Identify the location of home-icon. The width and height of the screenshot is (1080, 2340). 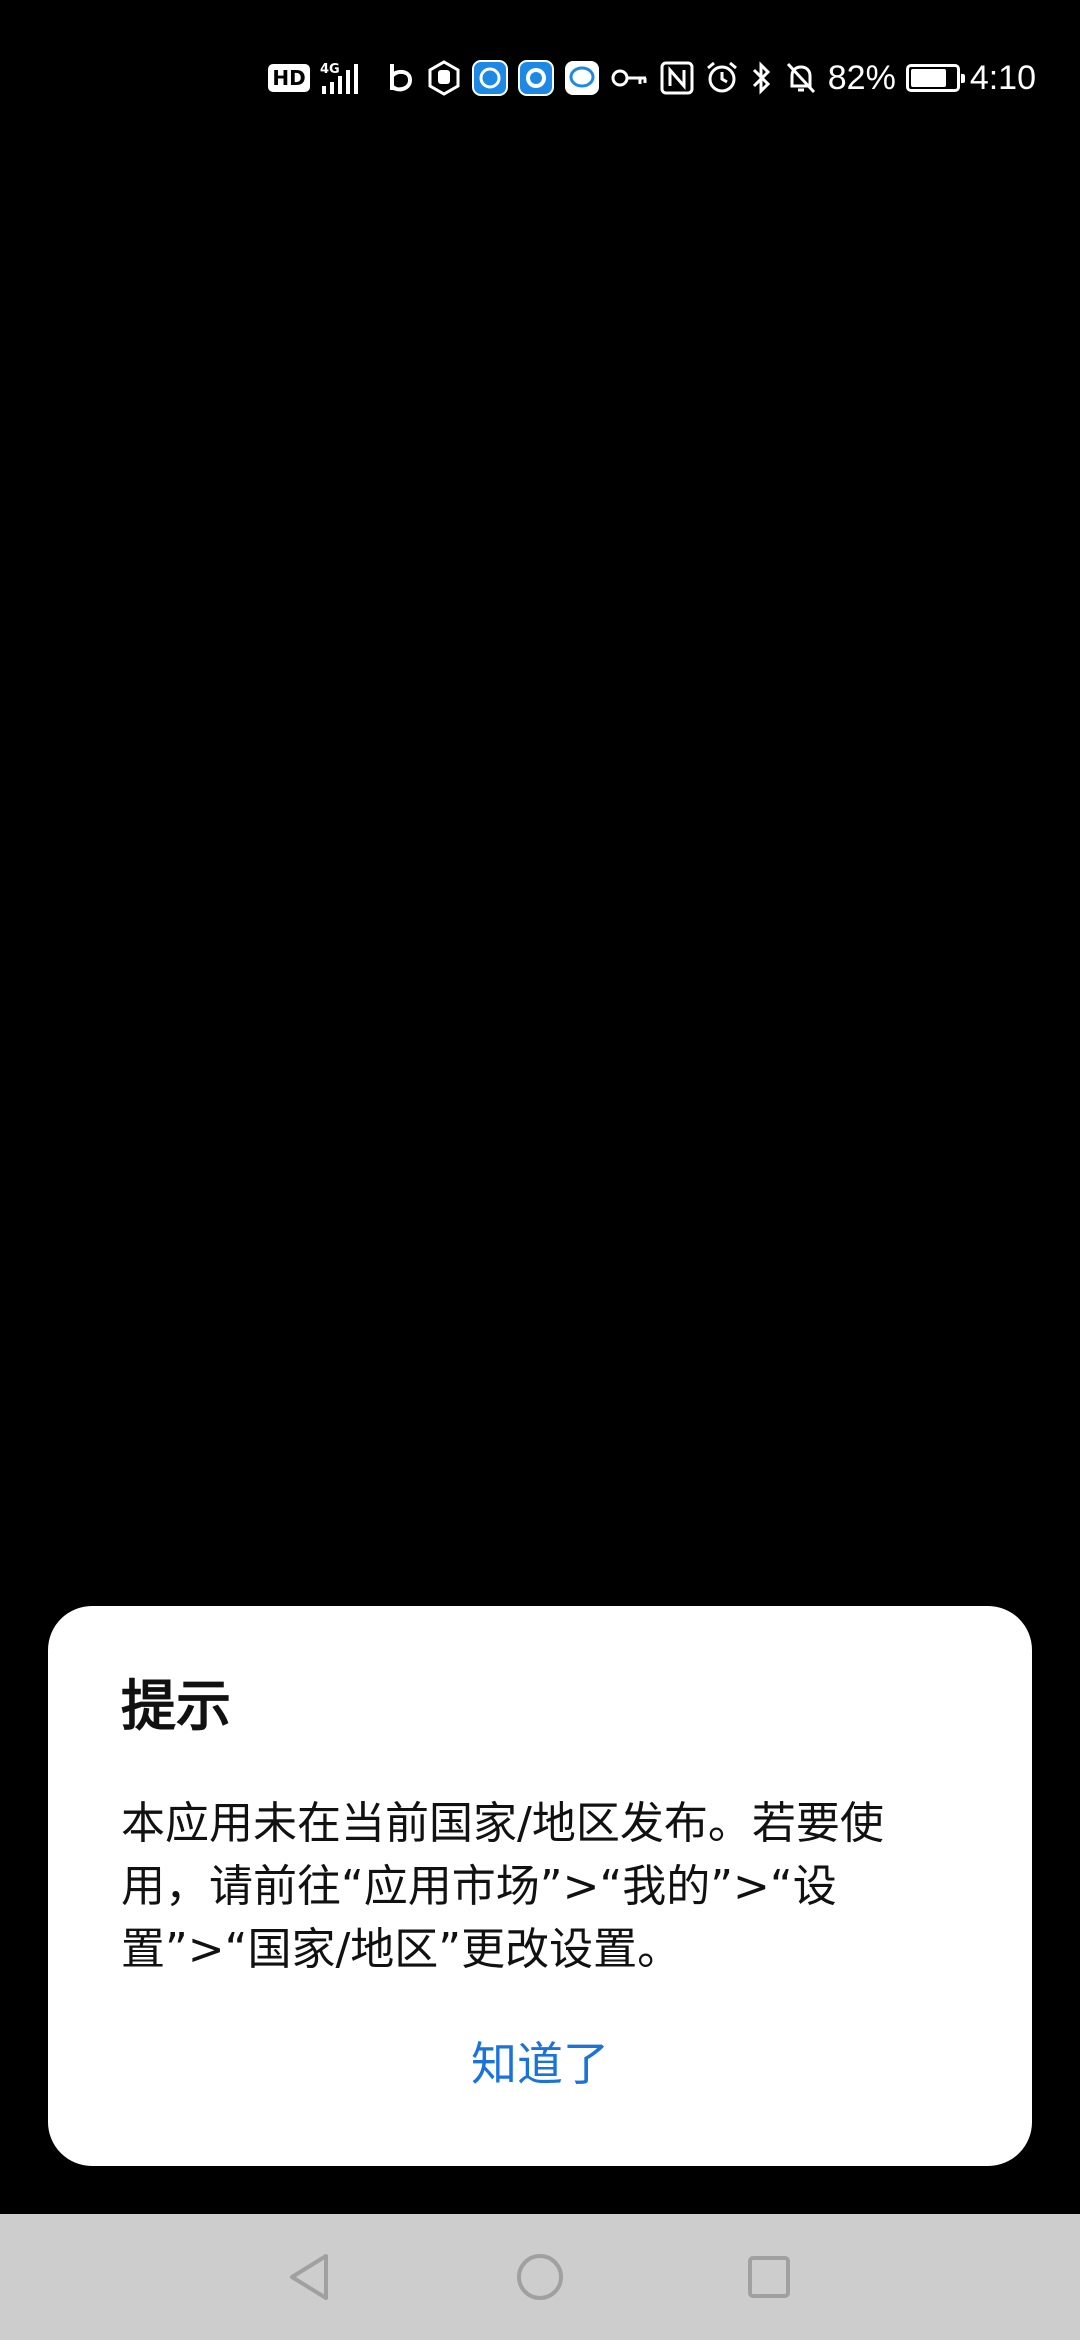
(540, 2277).